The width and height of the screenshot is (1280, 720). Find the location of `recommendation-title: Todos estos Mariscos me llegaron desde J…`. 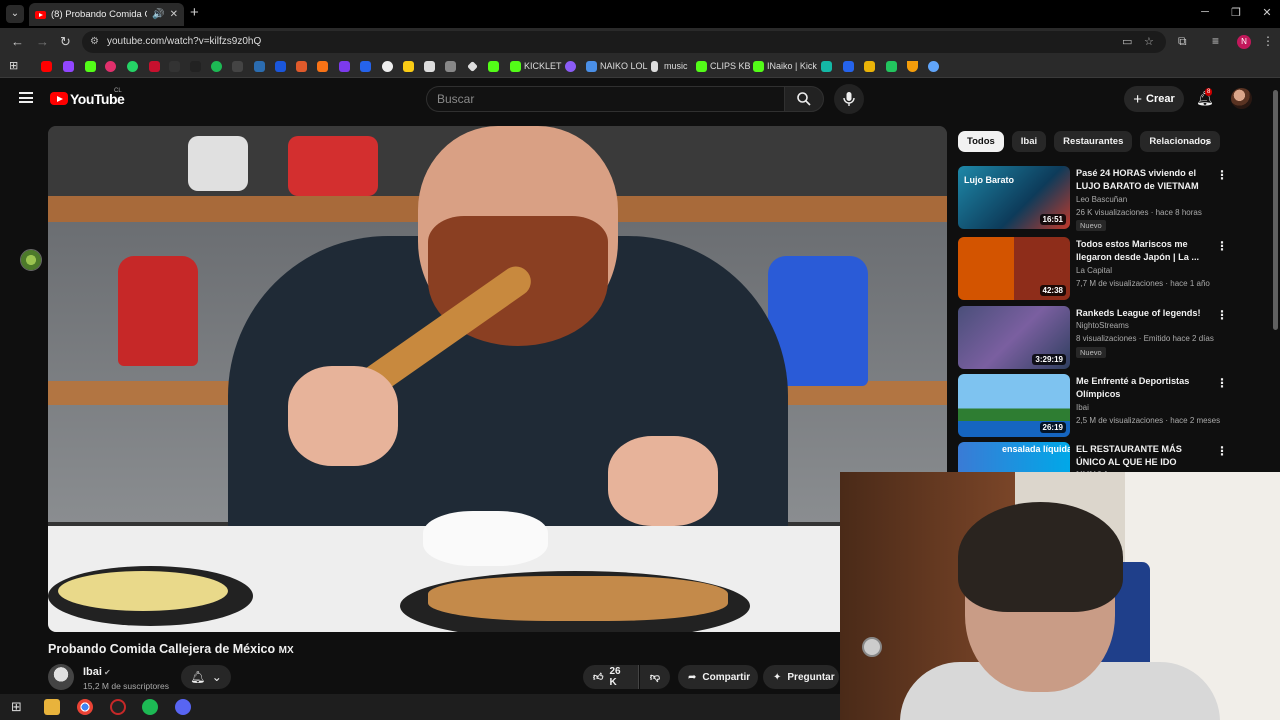

recommendation-title: Todos estos Mariscos me llegaron desde J… is located at coordinates (1144, 251).